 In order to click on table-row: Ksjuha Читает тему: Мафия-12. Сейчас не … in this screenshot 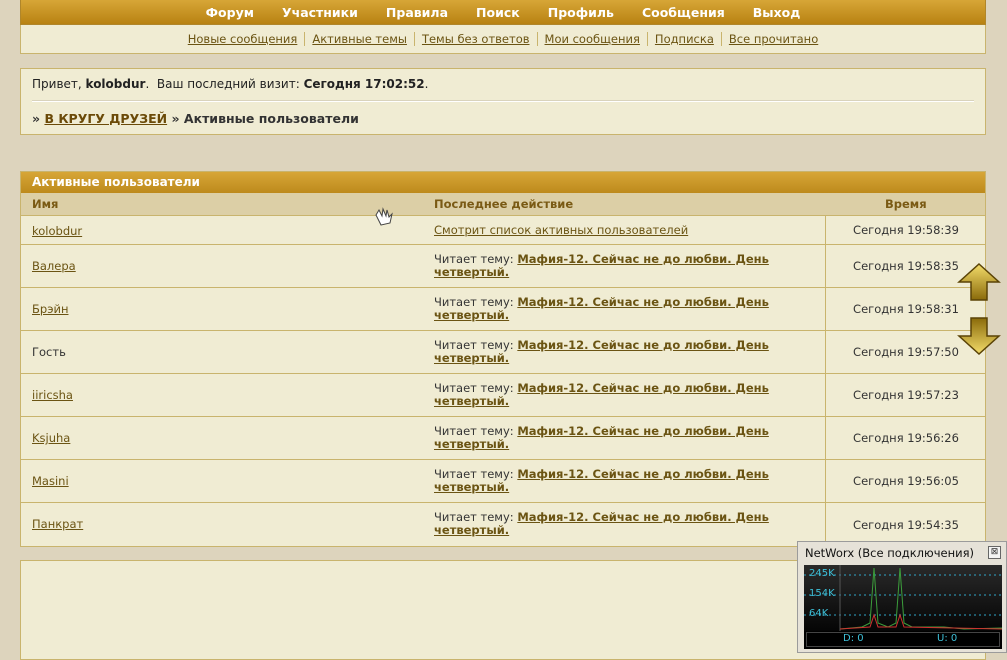, I will do `click(503, 438)`.